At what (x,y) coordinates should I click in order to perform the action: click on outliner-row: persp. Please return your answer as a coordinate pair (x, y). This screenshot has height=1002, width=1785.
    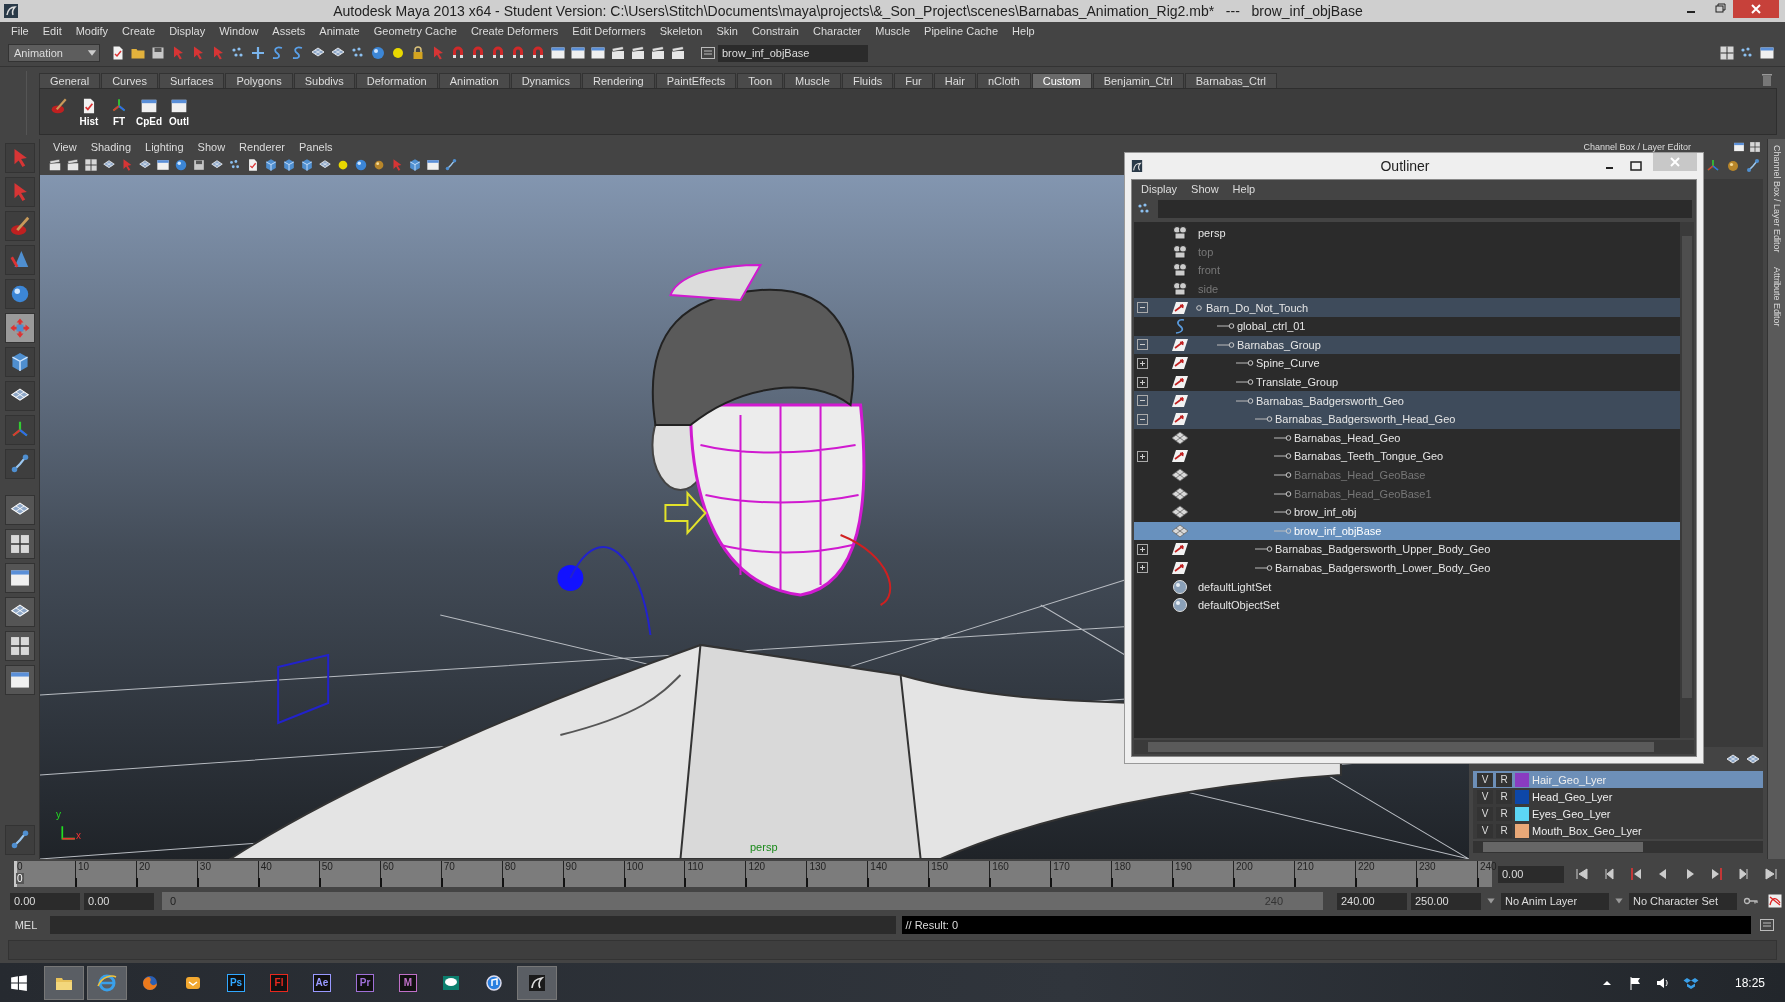
    Looking at the image, I should click on (1407, 233).